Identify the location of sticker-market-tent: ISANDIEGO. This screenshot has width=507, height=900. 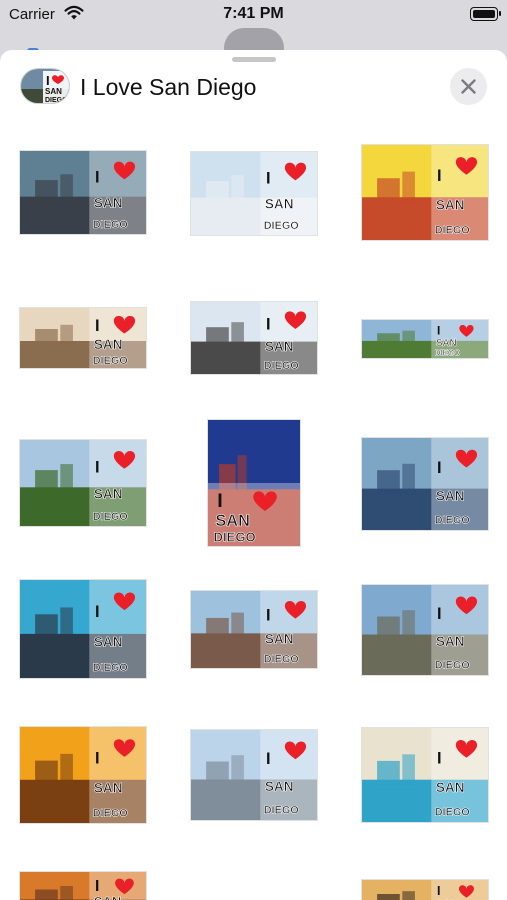
(83, 886).